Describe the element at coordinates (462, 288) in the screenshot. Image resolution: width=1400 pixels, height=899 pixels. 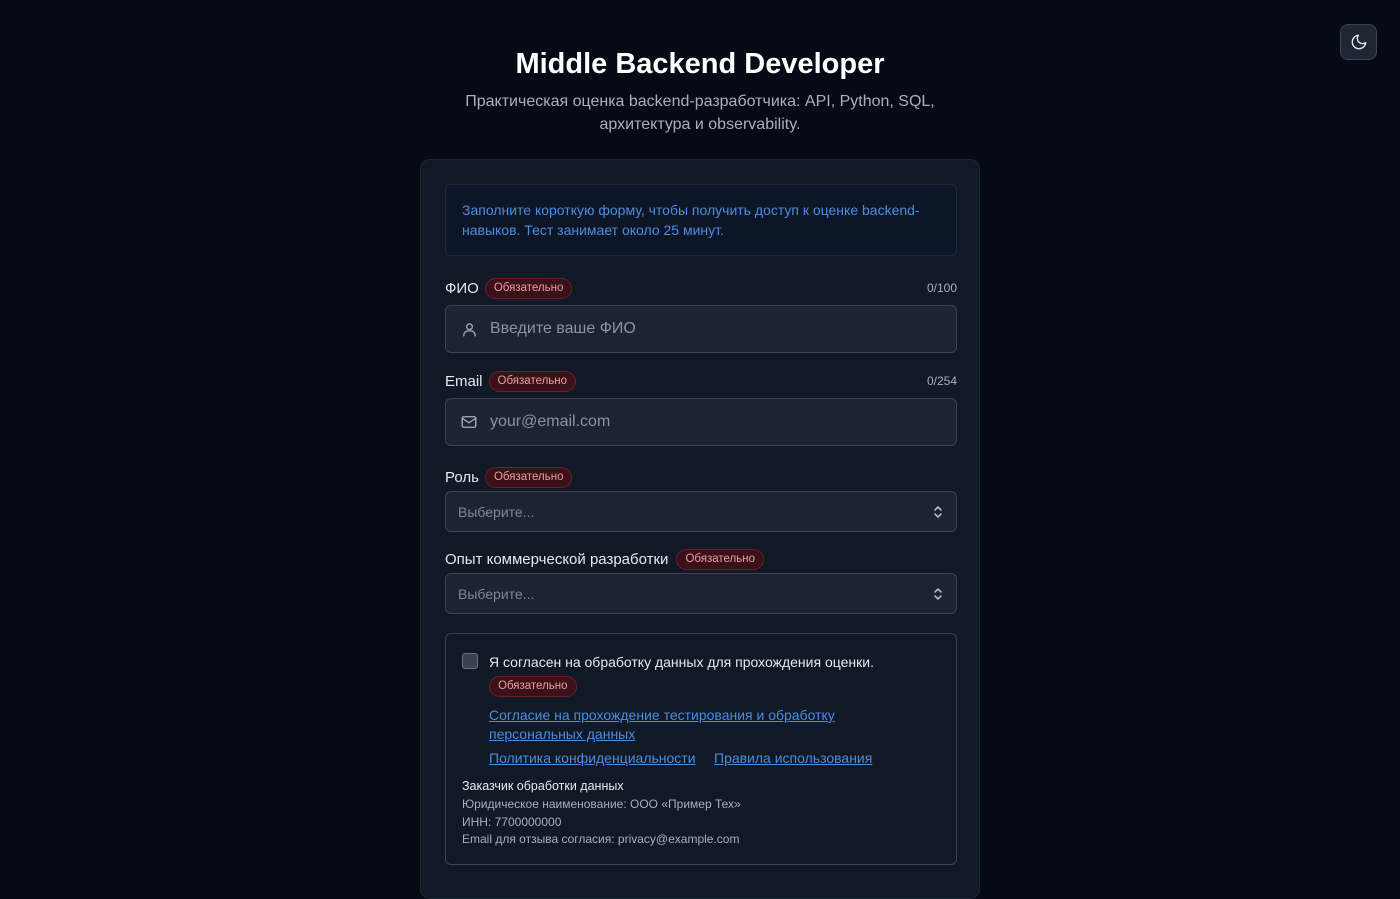
I see `full-name-label: ФИО` at that location.